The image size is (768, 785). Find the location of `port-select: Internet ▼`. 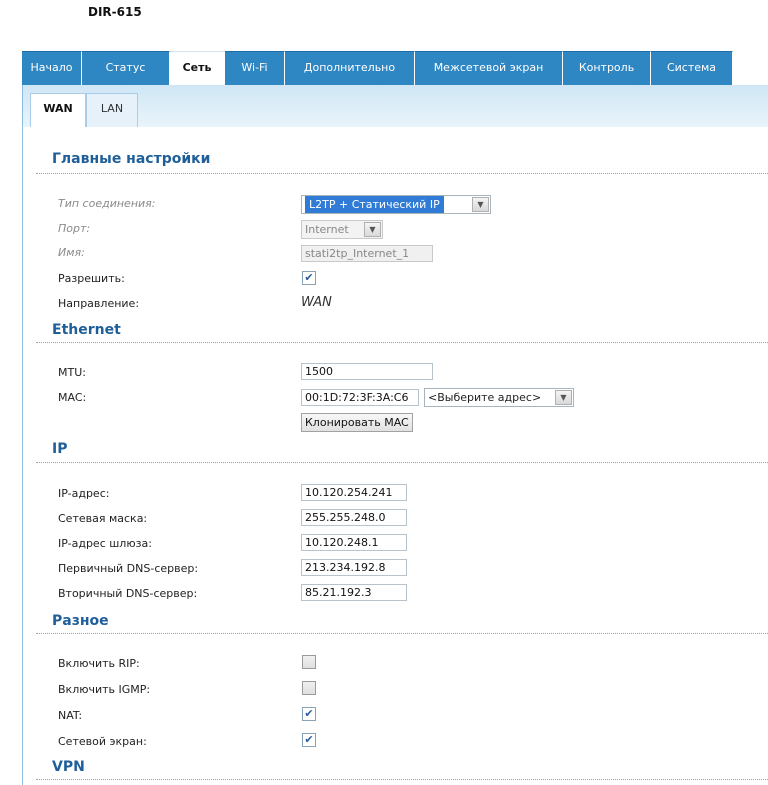

port-select: Internet ▼ is located at coordinates (342, 229).